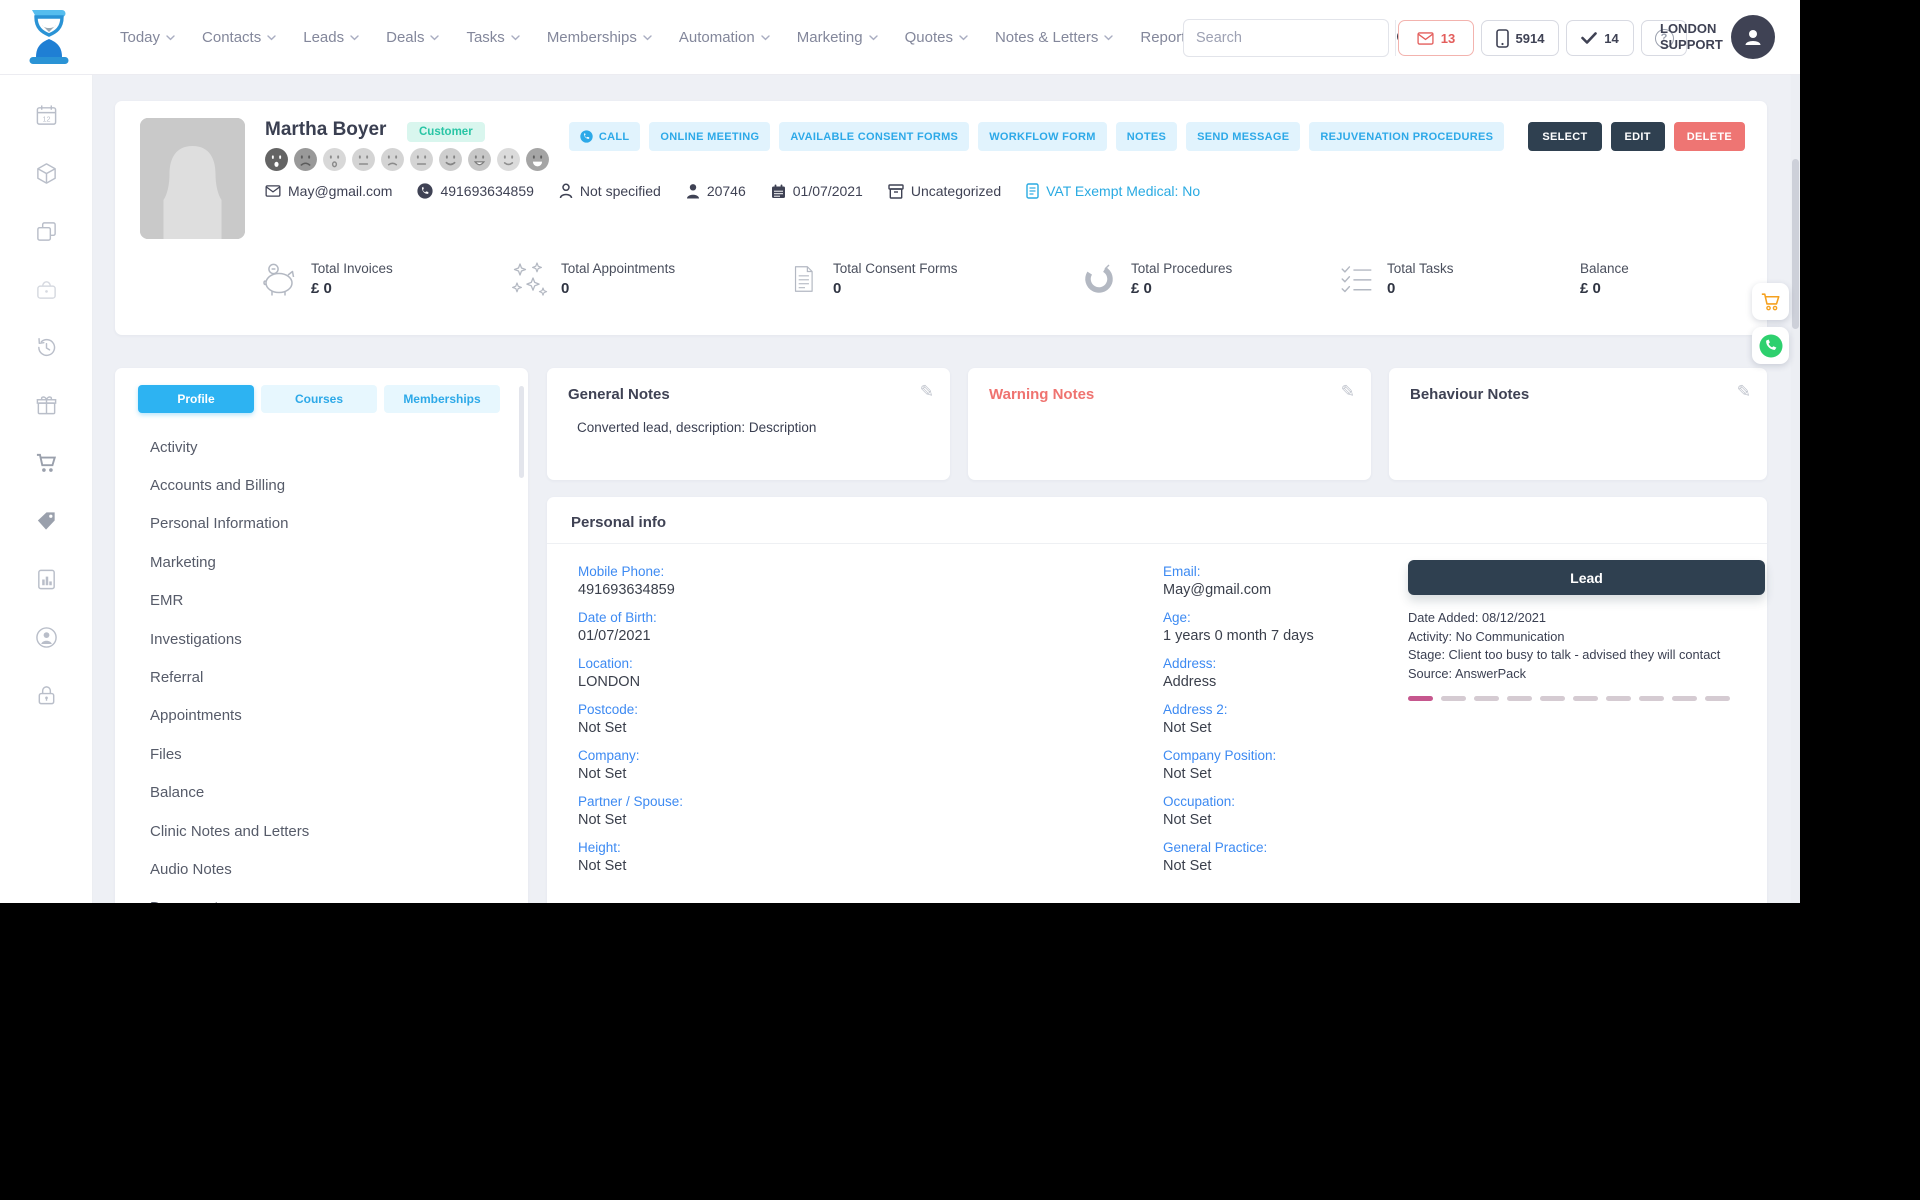  I want to click on sidebar-scrollbar, so click(521, 432).